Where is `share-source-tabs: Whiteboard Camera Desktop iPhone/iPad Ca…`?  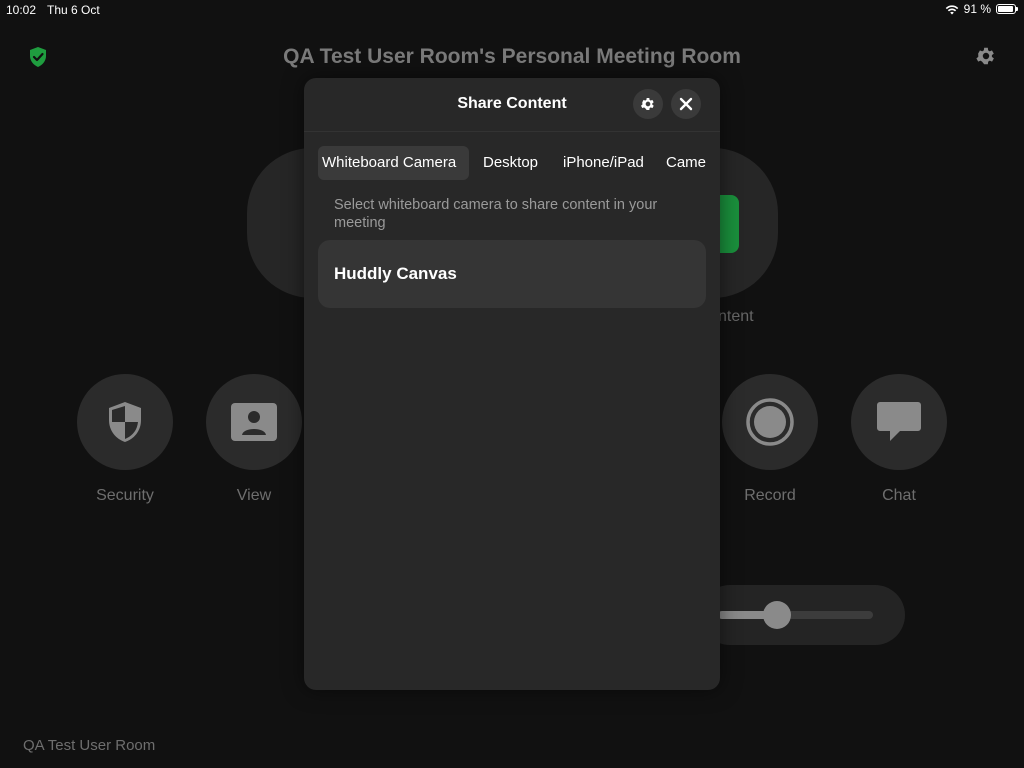
share-source-tabs: Whiteboard Camera Desktop iPhone/iPad Ca… is located at coordinates (519, 163).